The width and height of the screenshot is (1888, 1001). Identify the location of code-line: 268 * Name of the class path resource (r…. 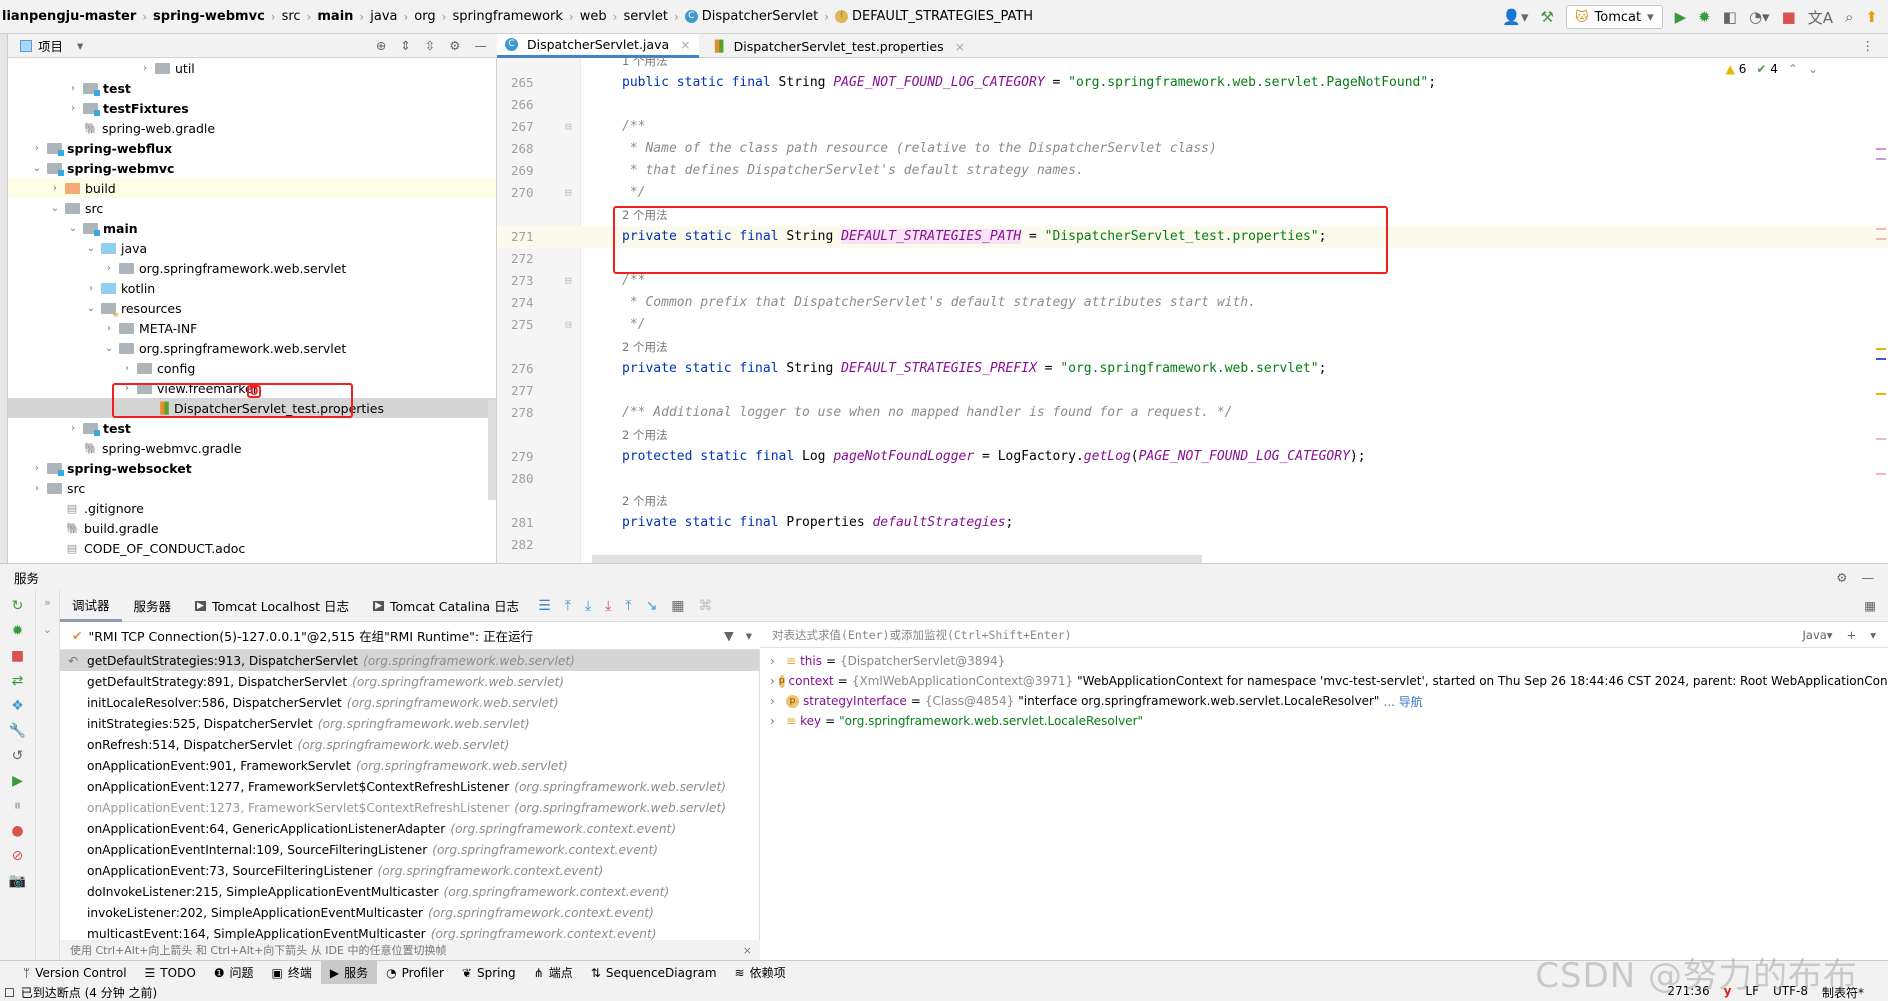
(1192, 149).